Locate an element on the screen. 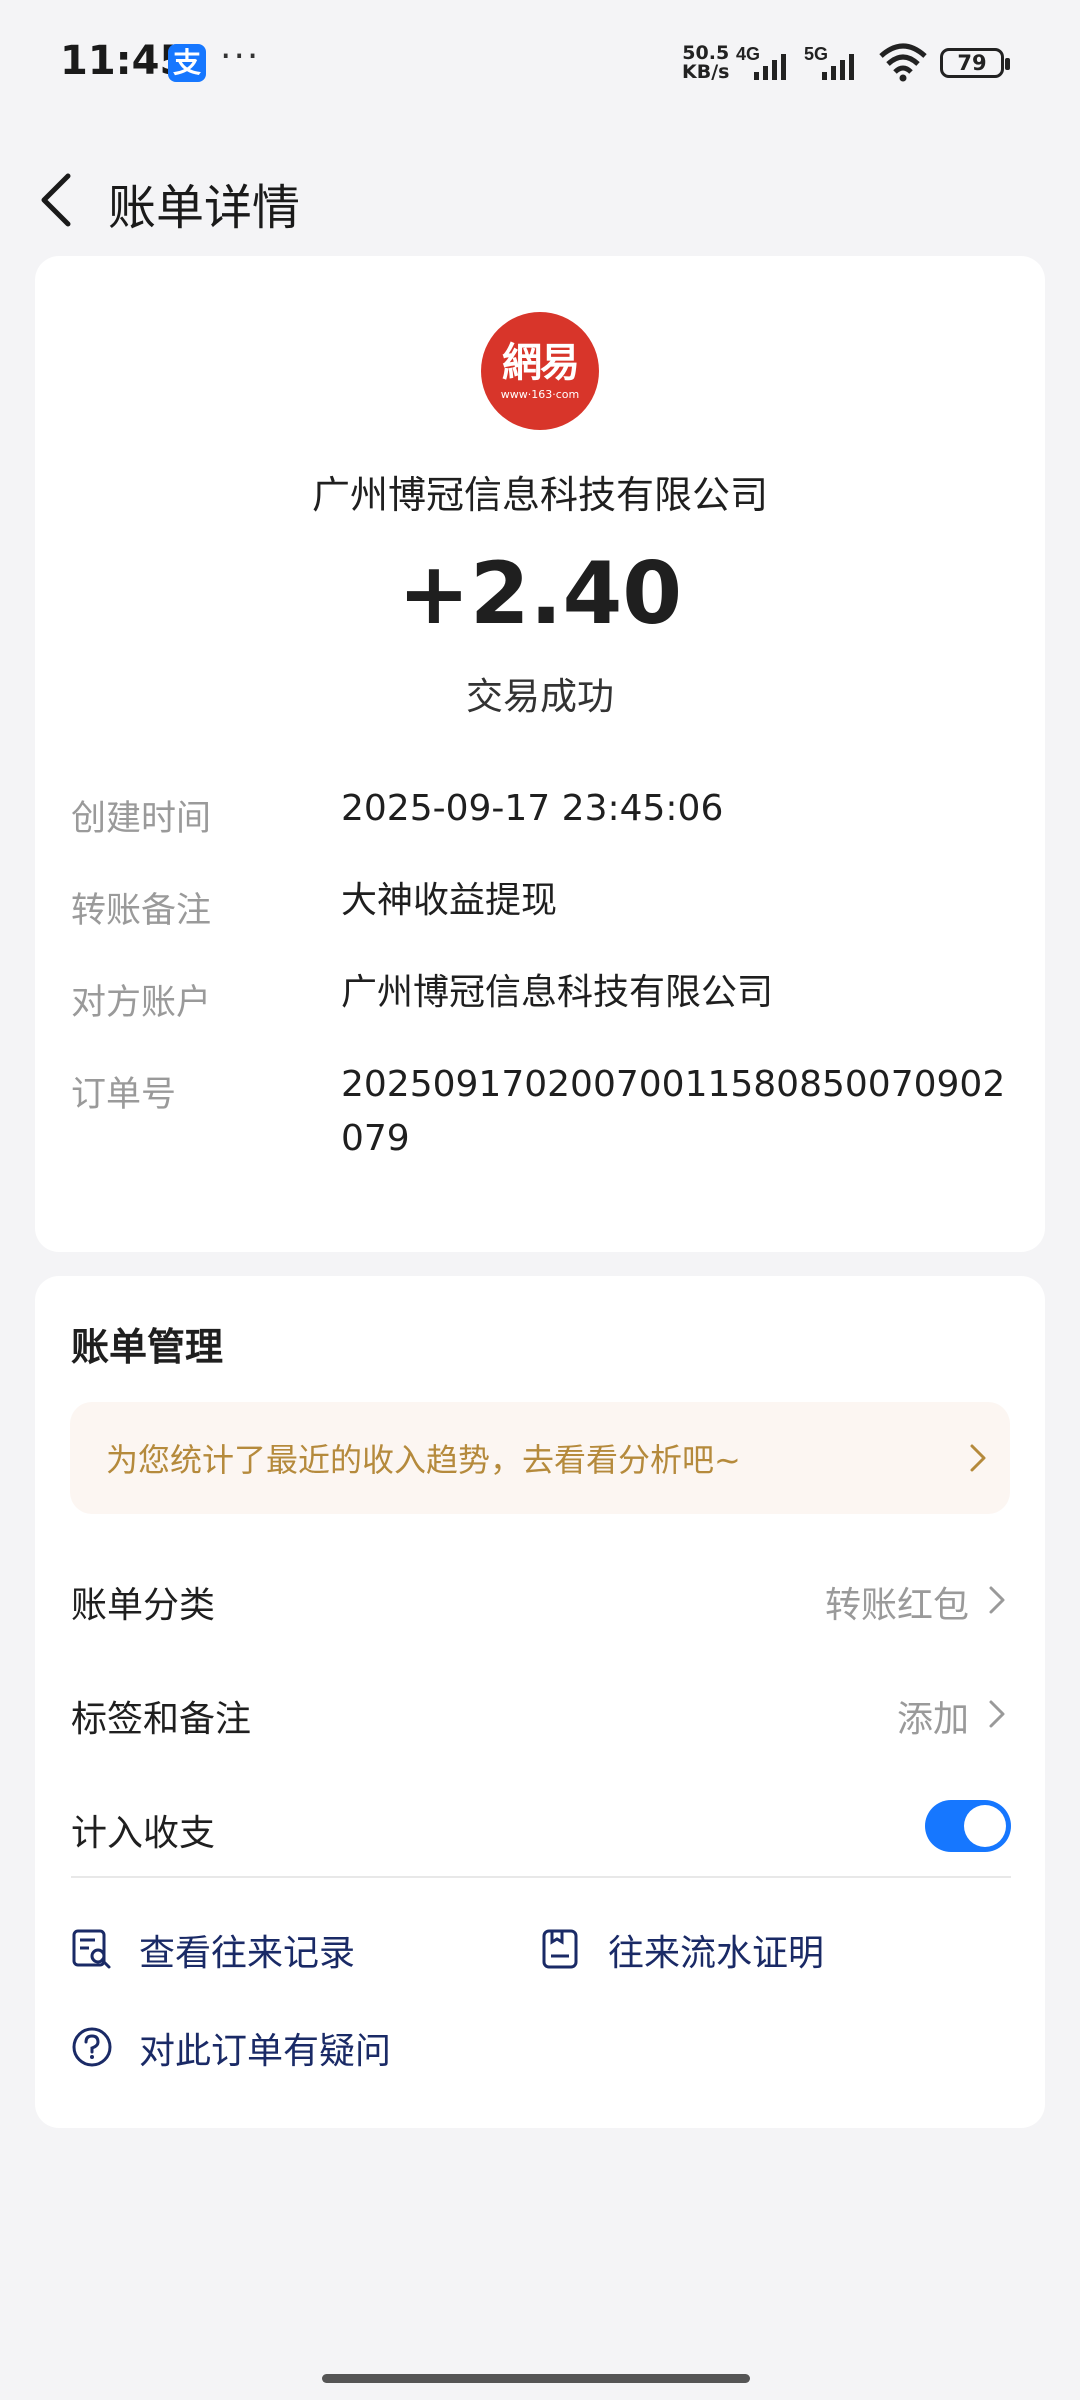  row-value: 转账红包 is located at coordinates (896, 1605).